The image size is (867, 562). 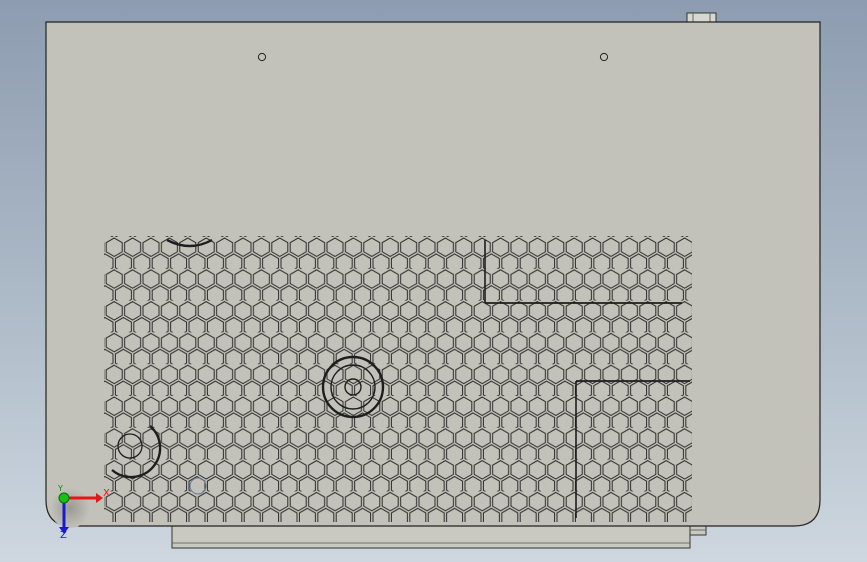 I want to click on origin-marker-shade, so click(x=70, y=508).